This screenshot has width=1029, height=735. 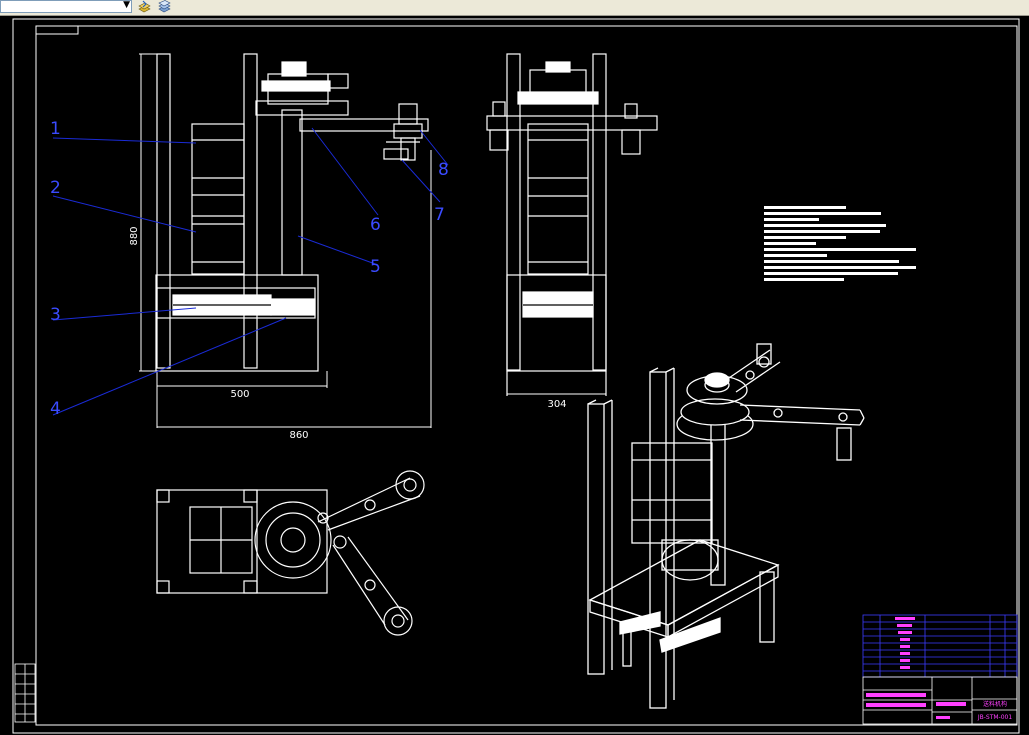 I want to click on layer-states-icon, so click(x=144, y=6).